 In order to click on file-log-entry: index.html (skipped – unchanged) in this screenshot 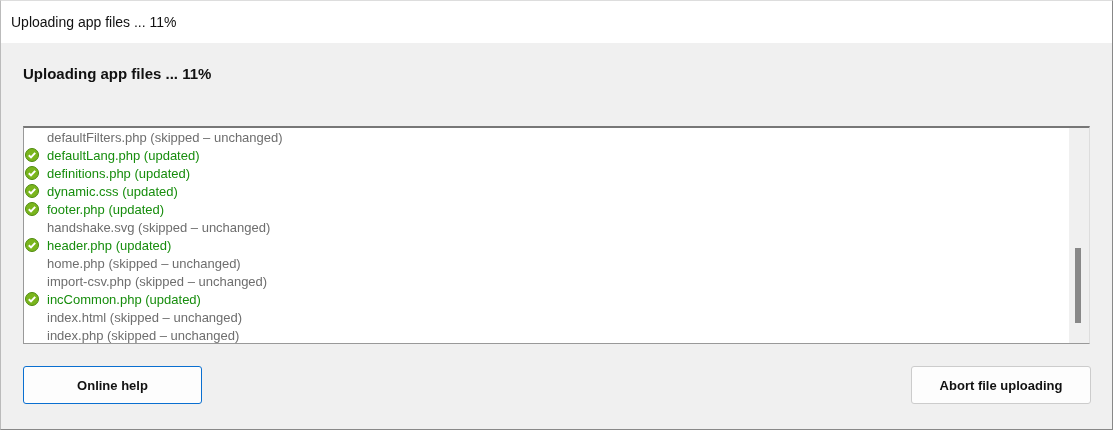, I will do `click(145, 317)`.